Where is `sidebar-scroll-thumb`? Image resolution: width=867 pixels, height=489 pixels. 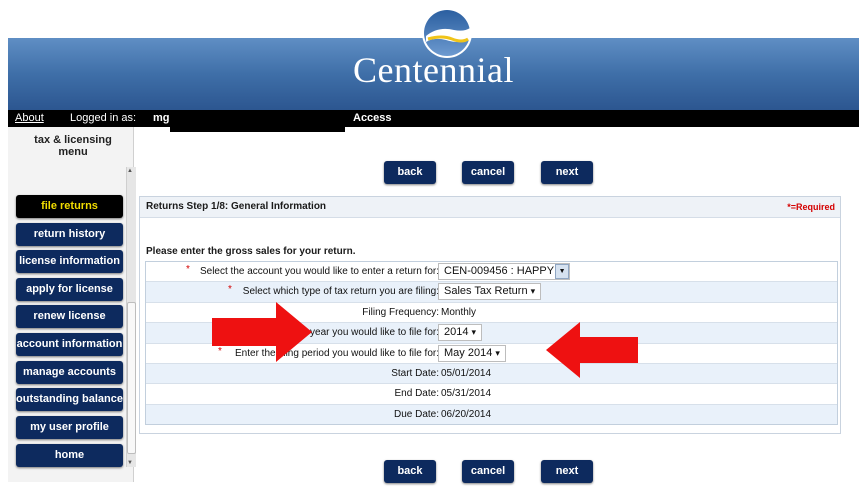 sidebar-scroll-thumb is located at coordinates (131, 378).